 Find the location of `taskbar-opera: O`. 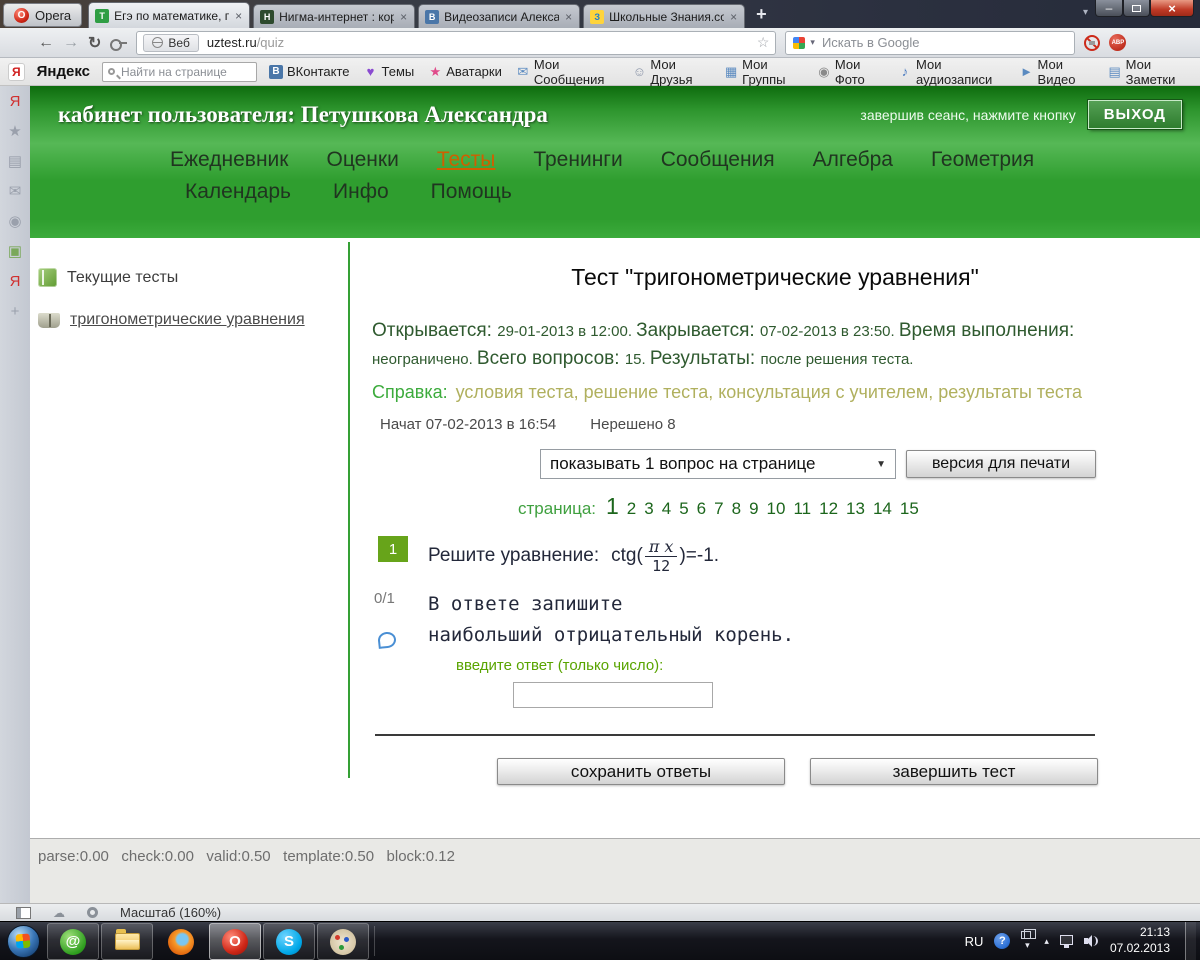

taskbar-opera: O is located at coordinates (235, 941).